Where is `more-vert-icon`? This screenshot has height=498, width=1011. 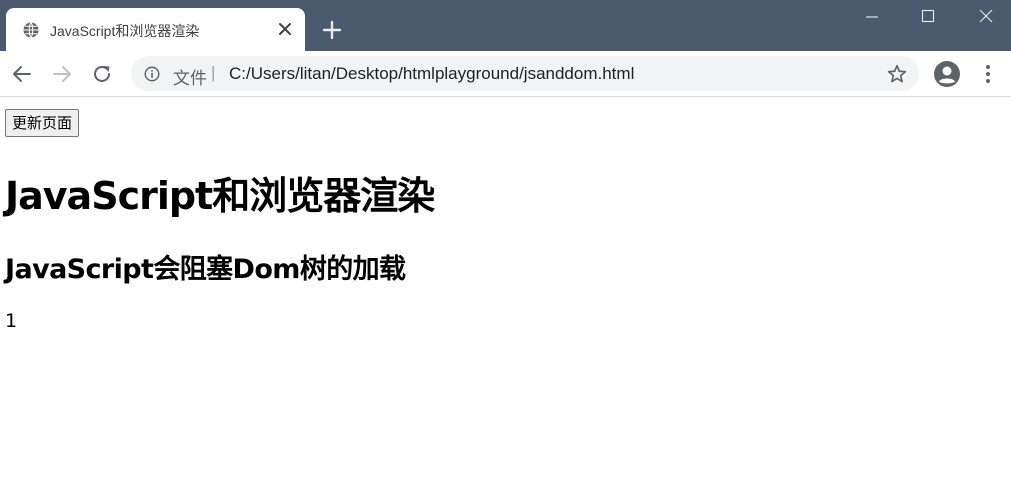 more-vert-icon is located at coordinates (988, 74).